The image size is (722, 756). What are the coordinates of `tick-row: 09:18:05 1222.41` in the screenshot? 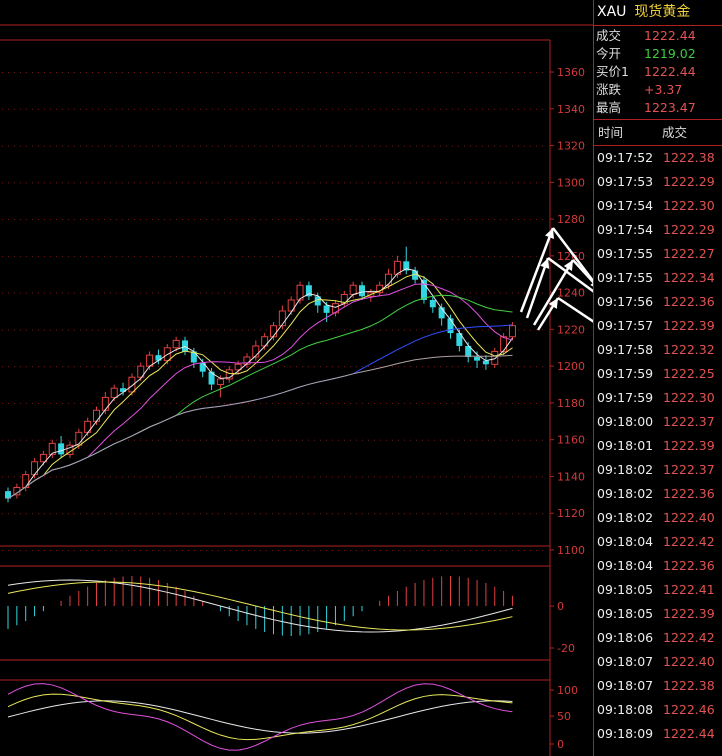 It's located at (658, 590).